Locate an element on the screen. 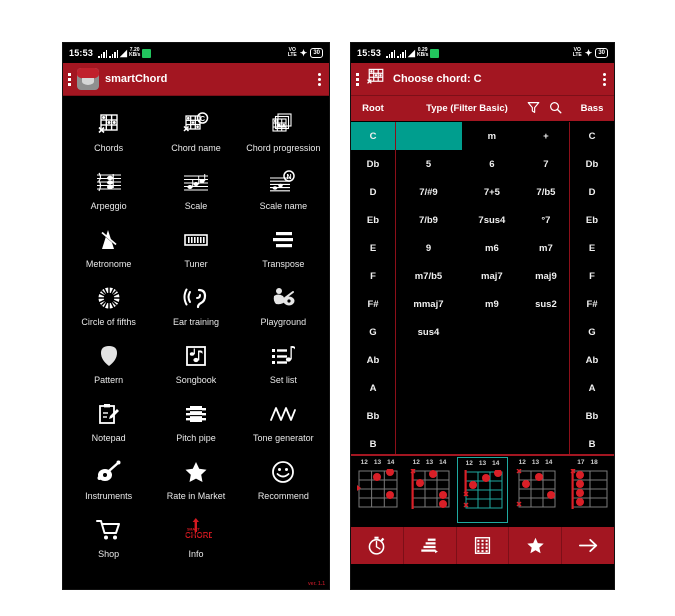  type-cell: 6 is located at coordinates (492, 164).